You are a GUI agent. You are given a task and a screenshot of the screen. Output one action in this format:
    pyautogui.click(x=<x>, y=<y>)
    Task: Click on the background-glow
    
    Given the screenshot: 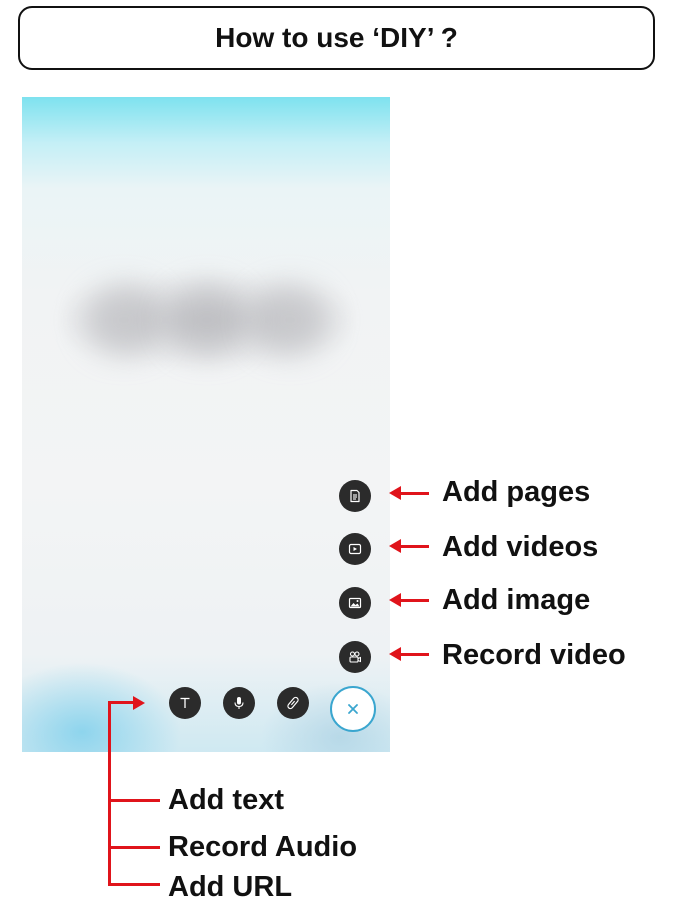 What is the action you would take?
    pyautogui.click(x=102, y=707)
    